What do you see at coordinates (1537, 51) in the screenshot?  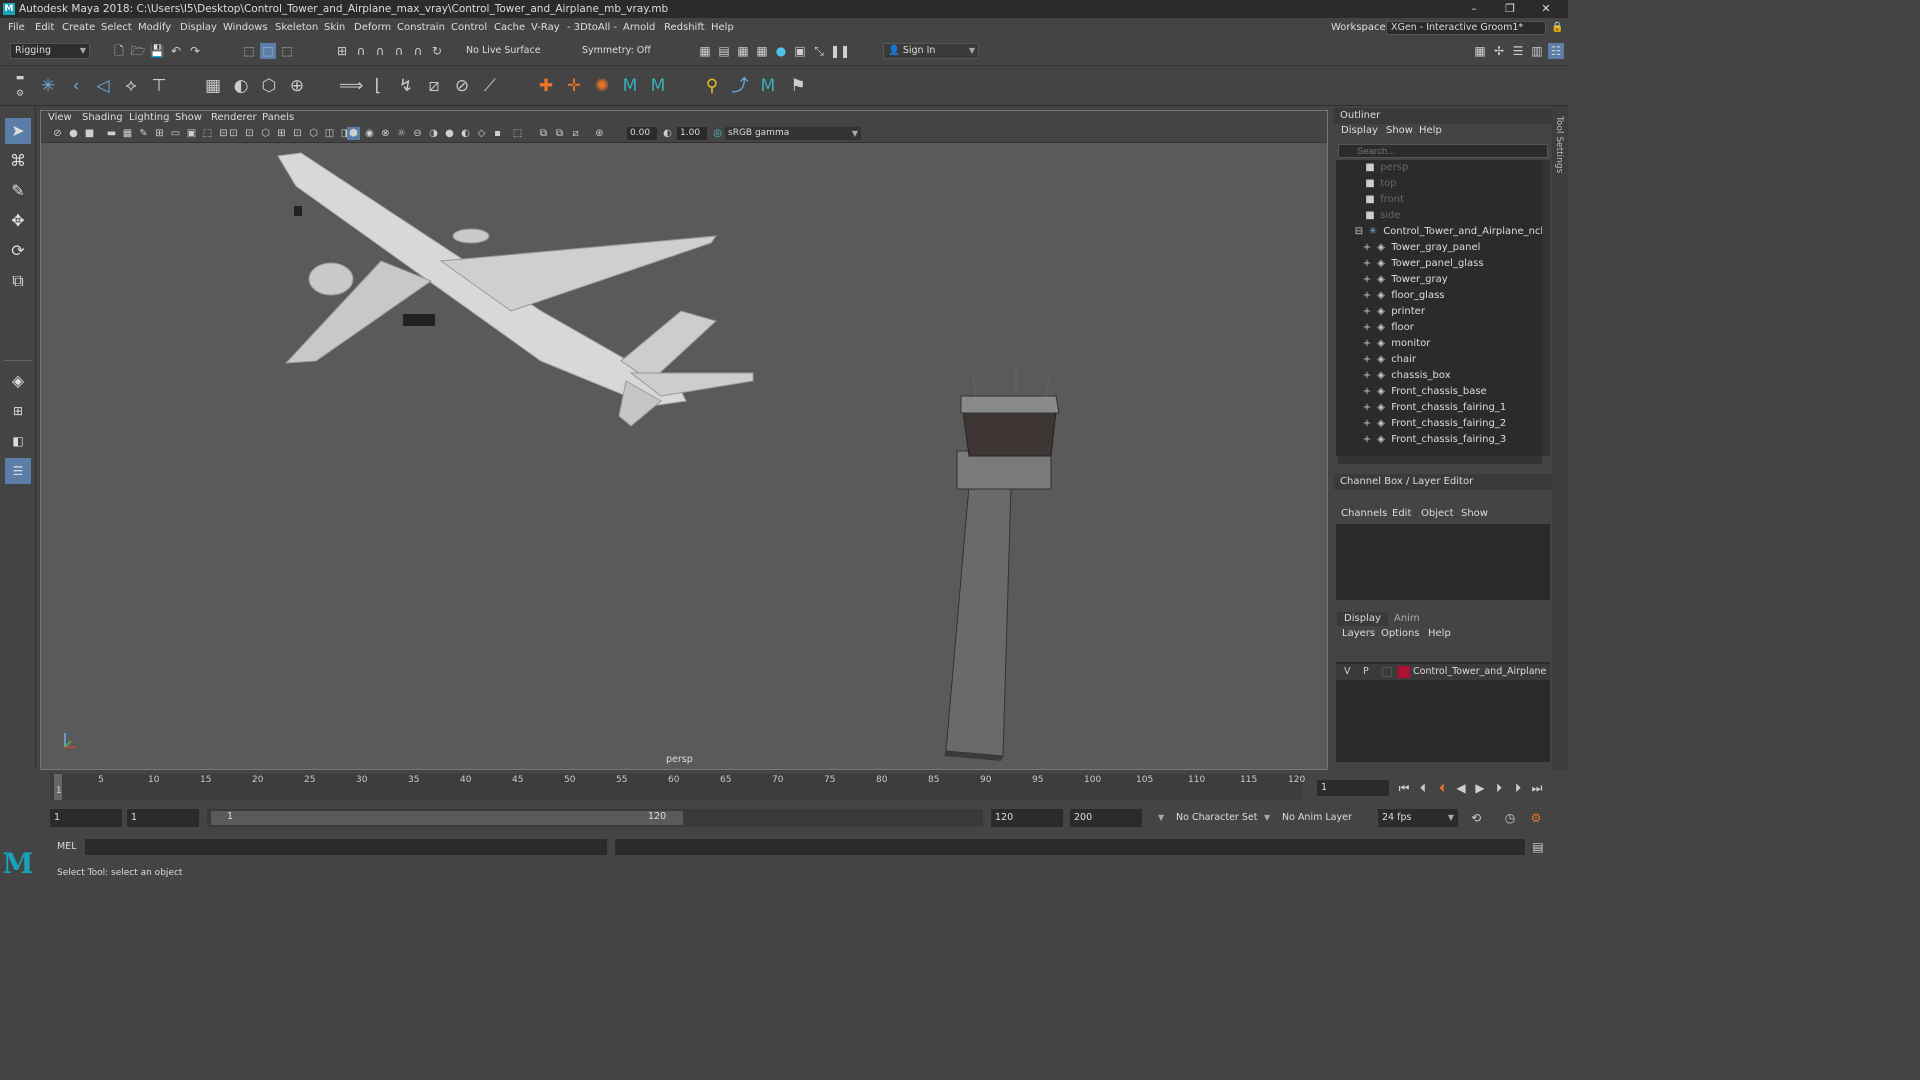 I see `tool-settings-icon: ▥` at bounding box center [1537, 51].